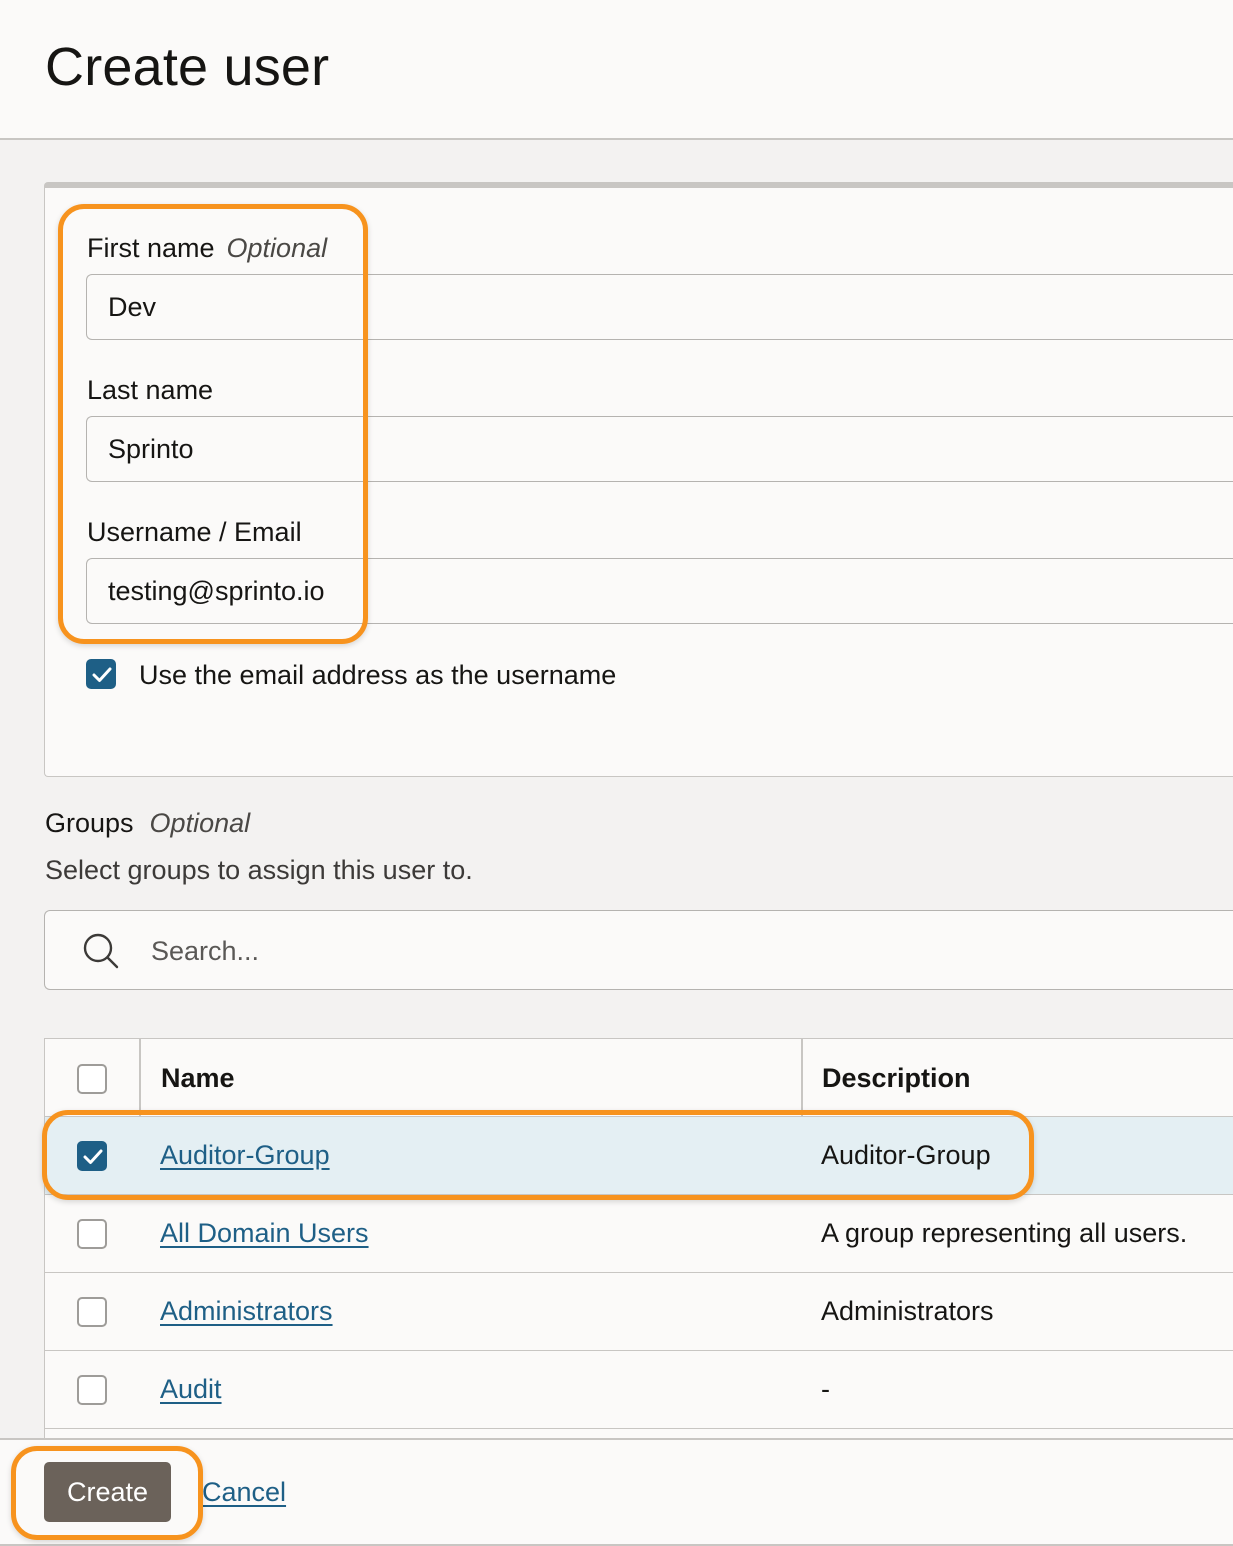 The image size is (1233, 1546). Describe the element at coordinates (659, 591) in the screenshot. I see `username-email-input` at that location.